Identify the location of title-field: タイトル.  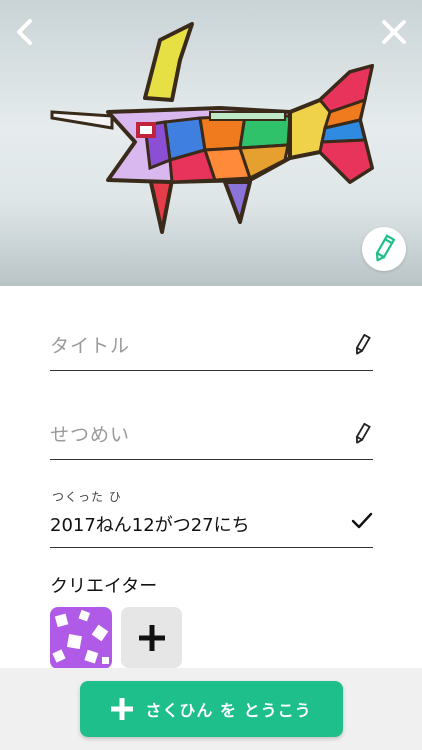
(211, 344).